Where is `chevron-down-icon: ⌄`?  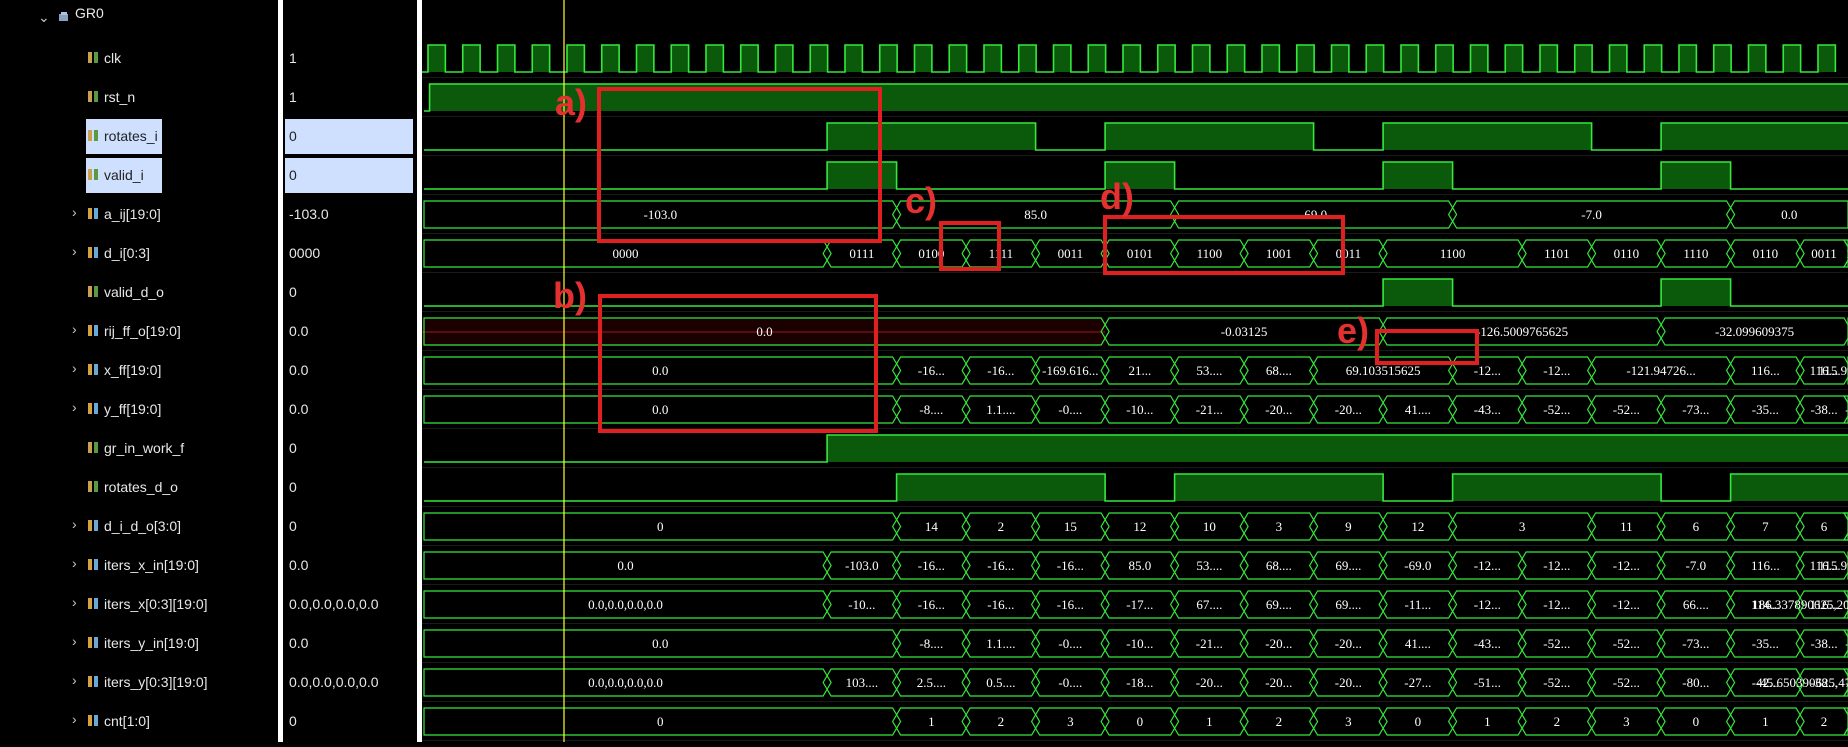
chevron-down-icon: ⌄ is located at coordinates (44, 17).